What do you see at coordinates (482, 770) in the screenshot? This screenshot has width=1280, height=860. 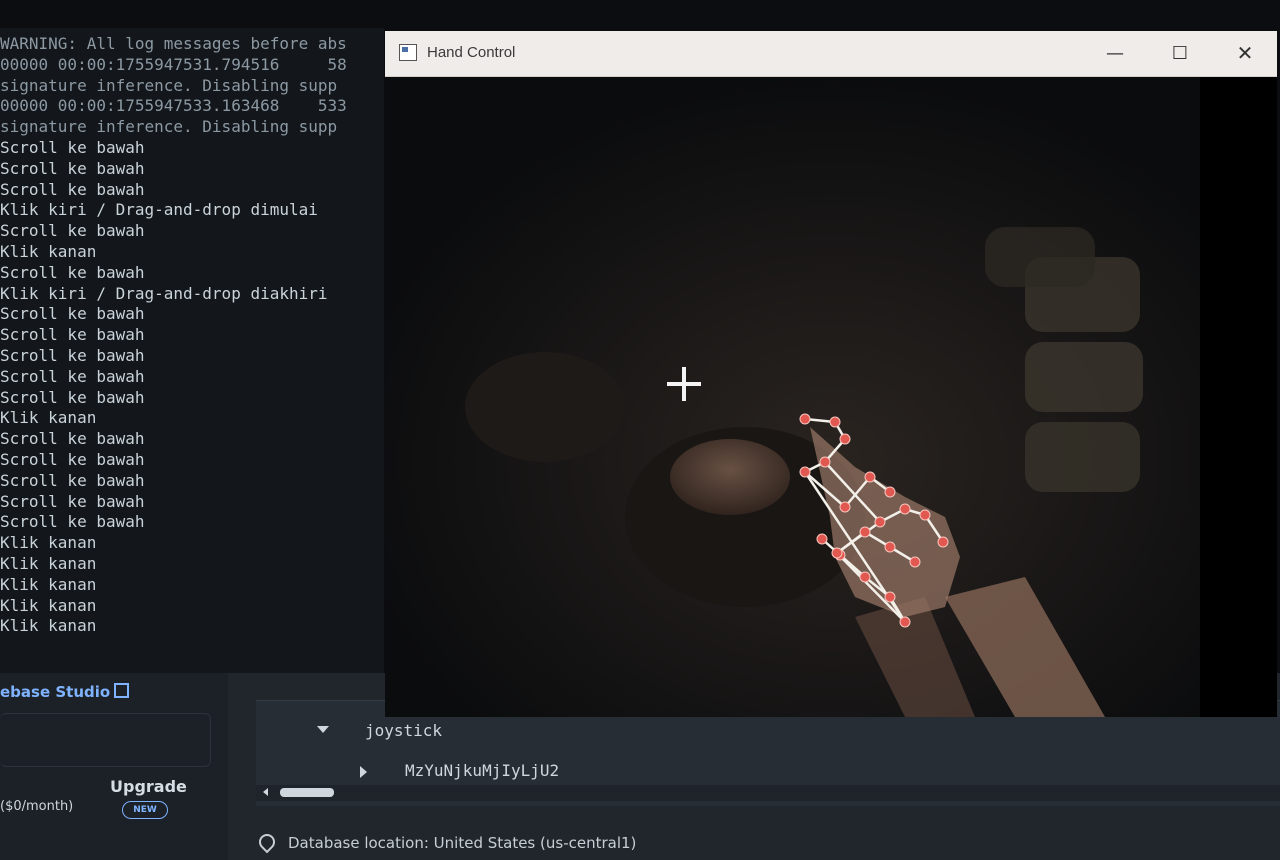 I see `tree-node-child: MzYuNjkuMjIyLjU2` at bounding box center [482, 770].